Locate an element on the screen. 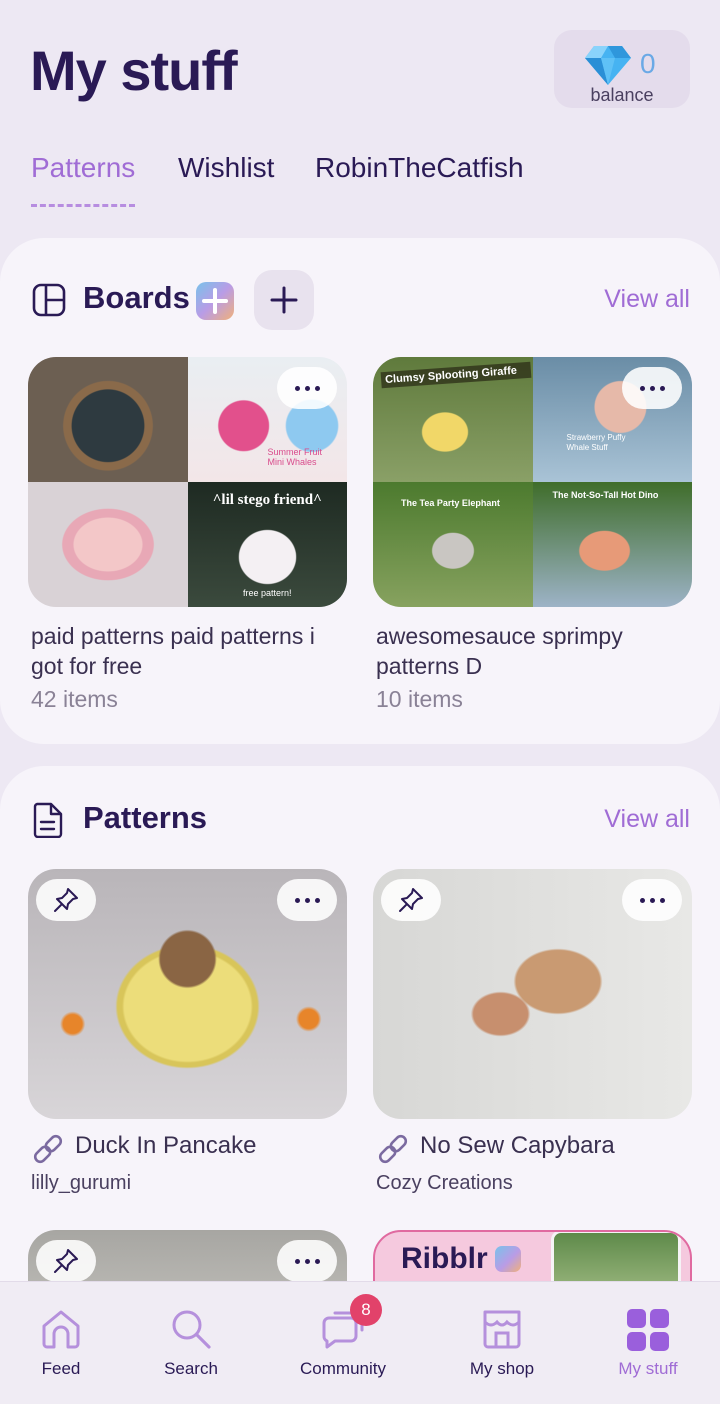  thumbnail-caption: Strawberry Puffy Whale Stuff is located at coordinates (596, 442).